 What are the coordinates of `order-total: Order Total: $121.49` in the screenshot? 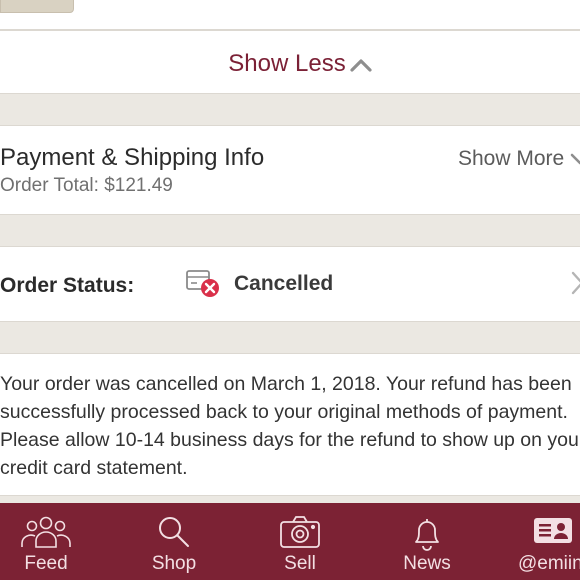 It's located at (86, 185).